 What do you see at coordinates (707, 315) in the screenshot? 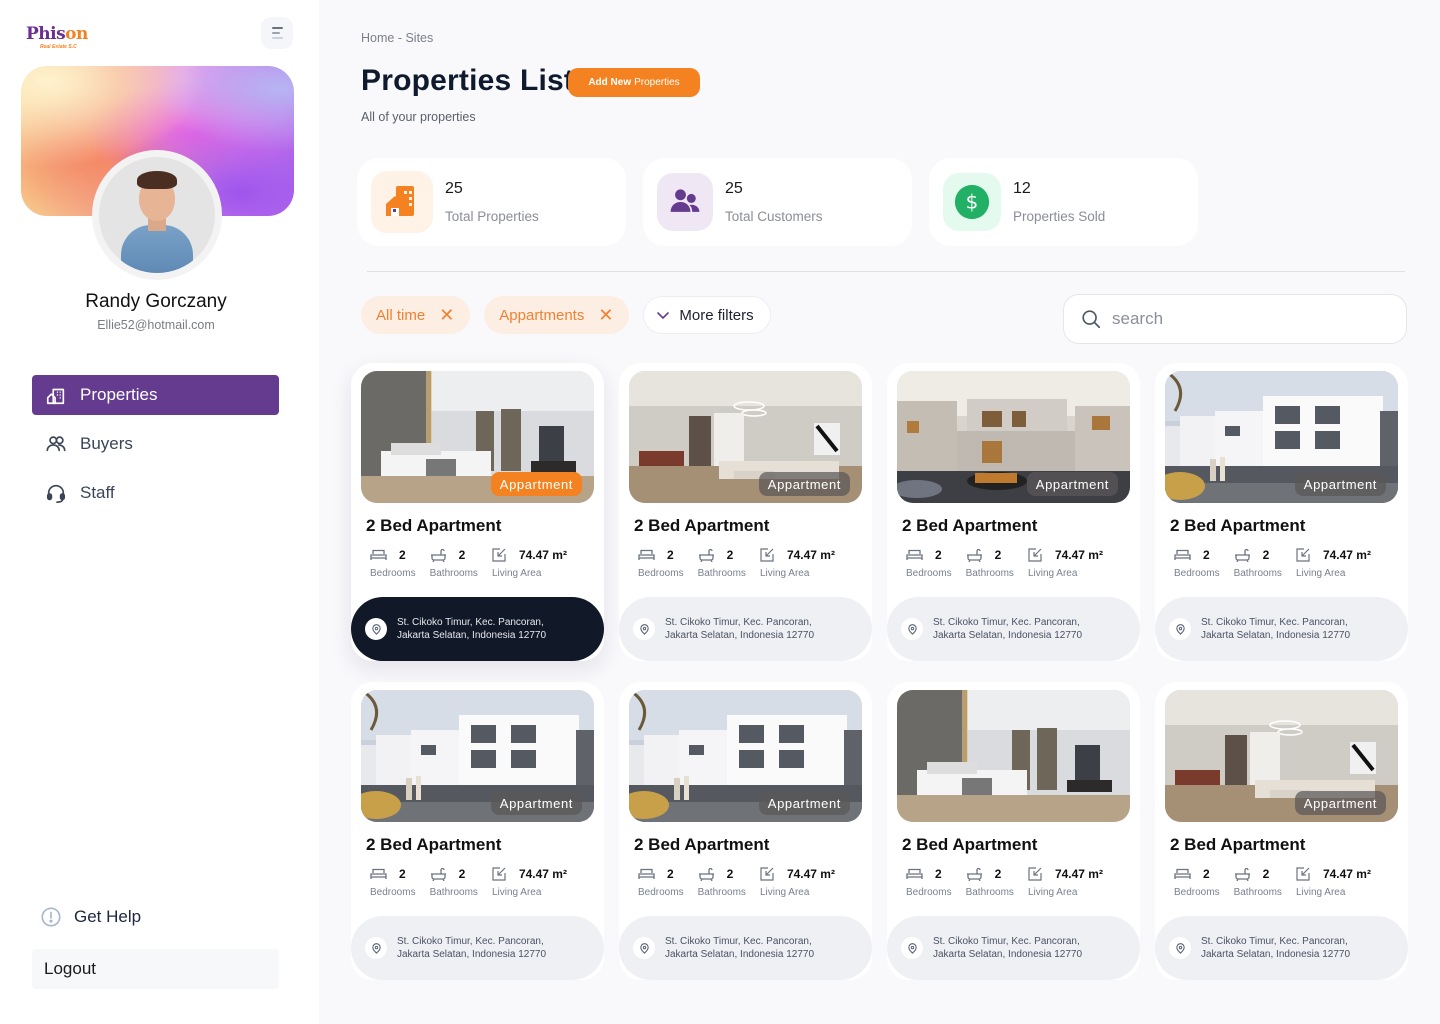
I see `more-filters-button: More filters` at bounding box center [707, 315].